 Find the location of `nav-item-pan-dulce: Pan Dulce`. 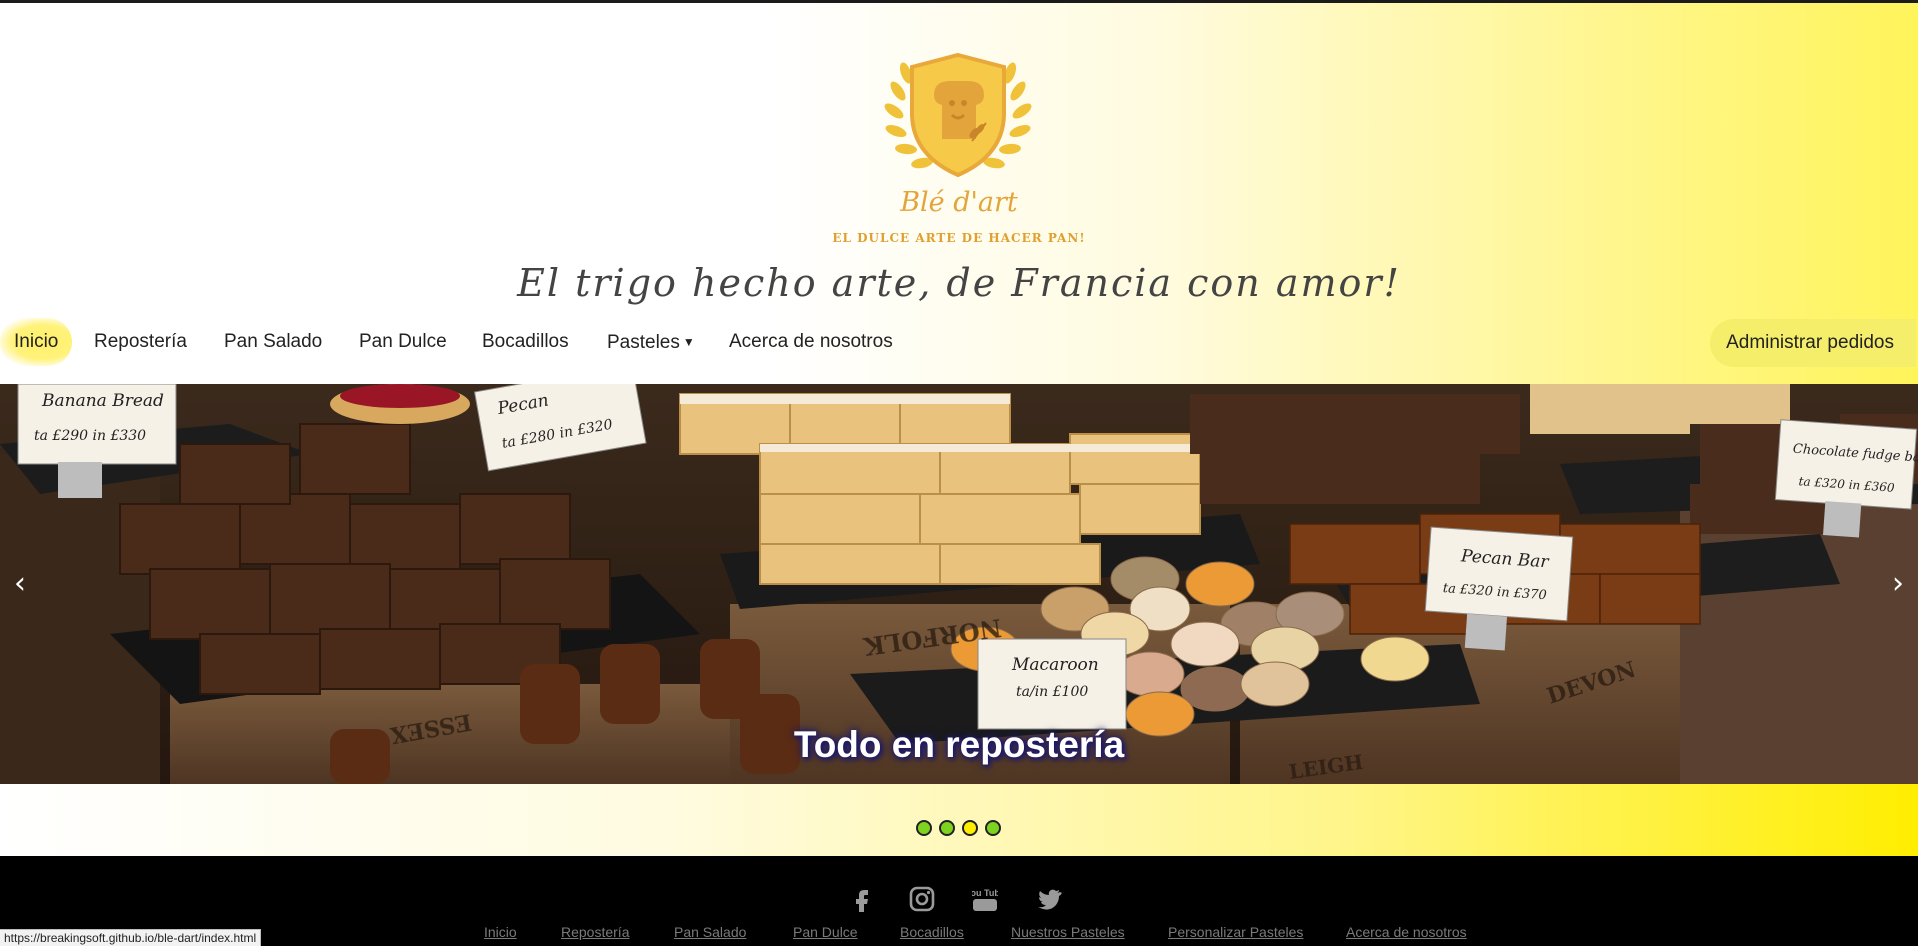

nav-item-pan-dulce: Pan Dulce is located at coordinates (403, 342).